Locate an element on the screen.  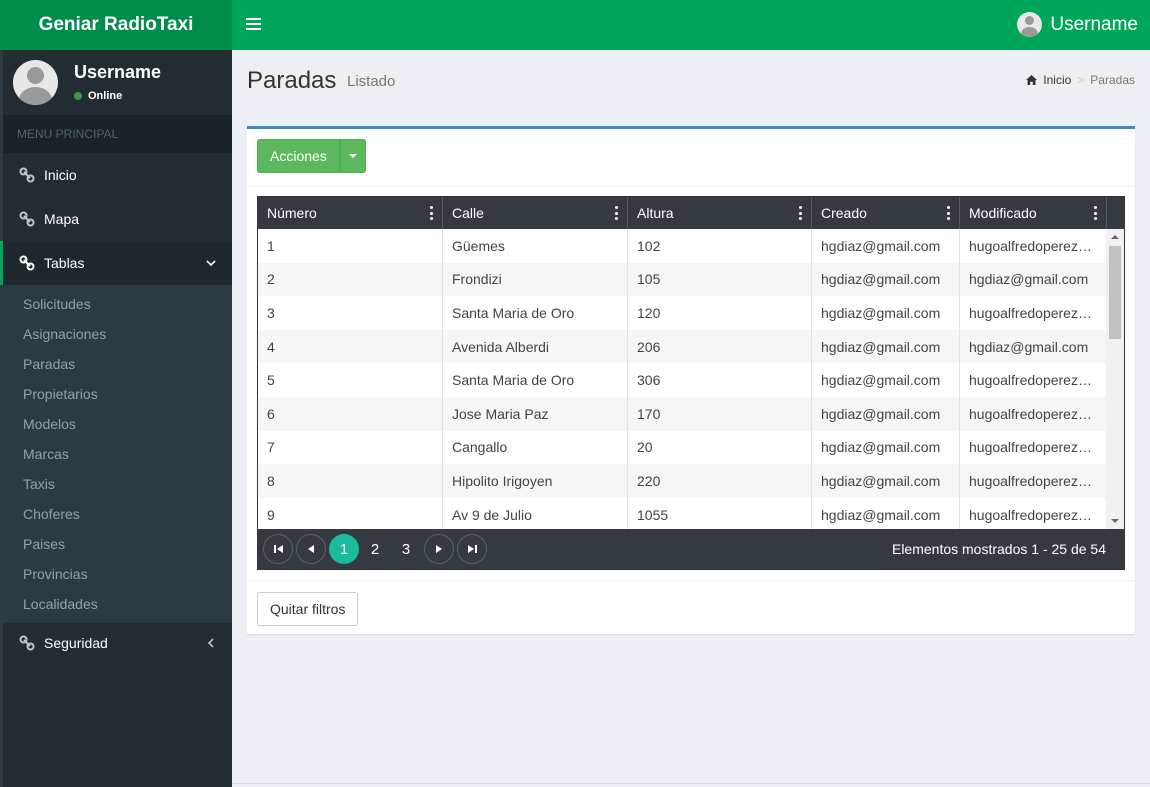
sidebar-subitem-choferes: Choferes is located at coordinates (117, 514).